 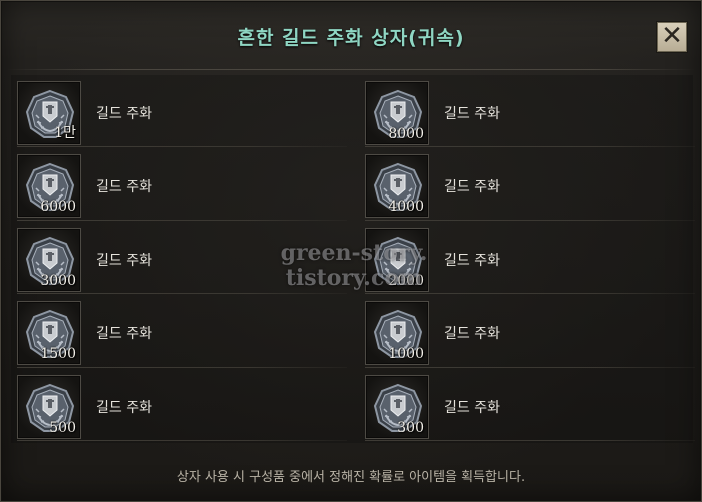 What do you see at coordinates (351, 69) in the screenshot?
I see `title-divider` at bounding box center [351, 69].